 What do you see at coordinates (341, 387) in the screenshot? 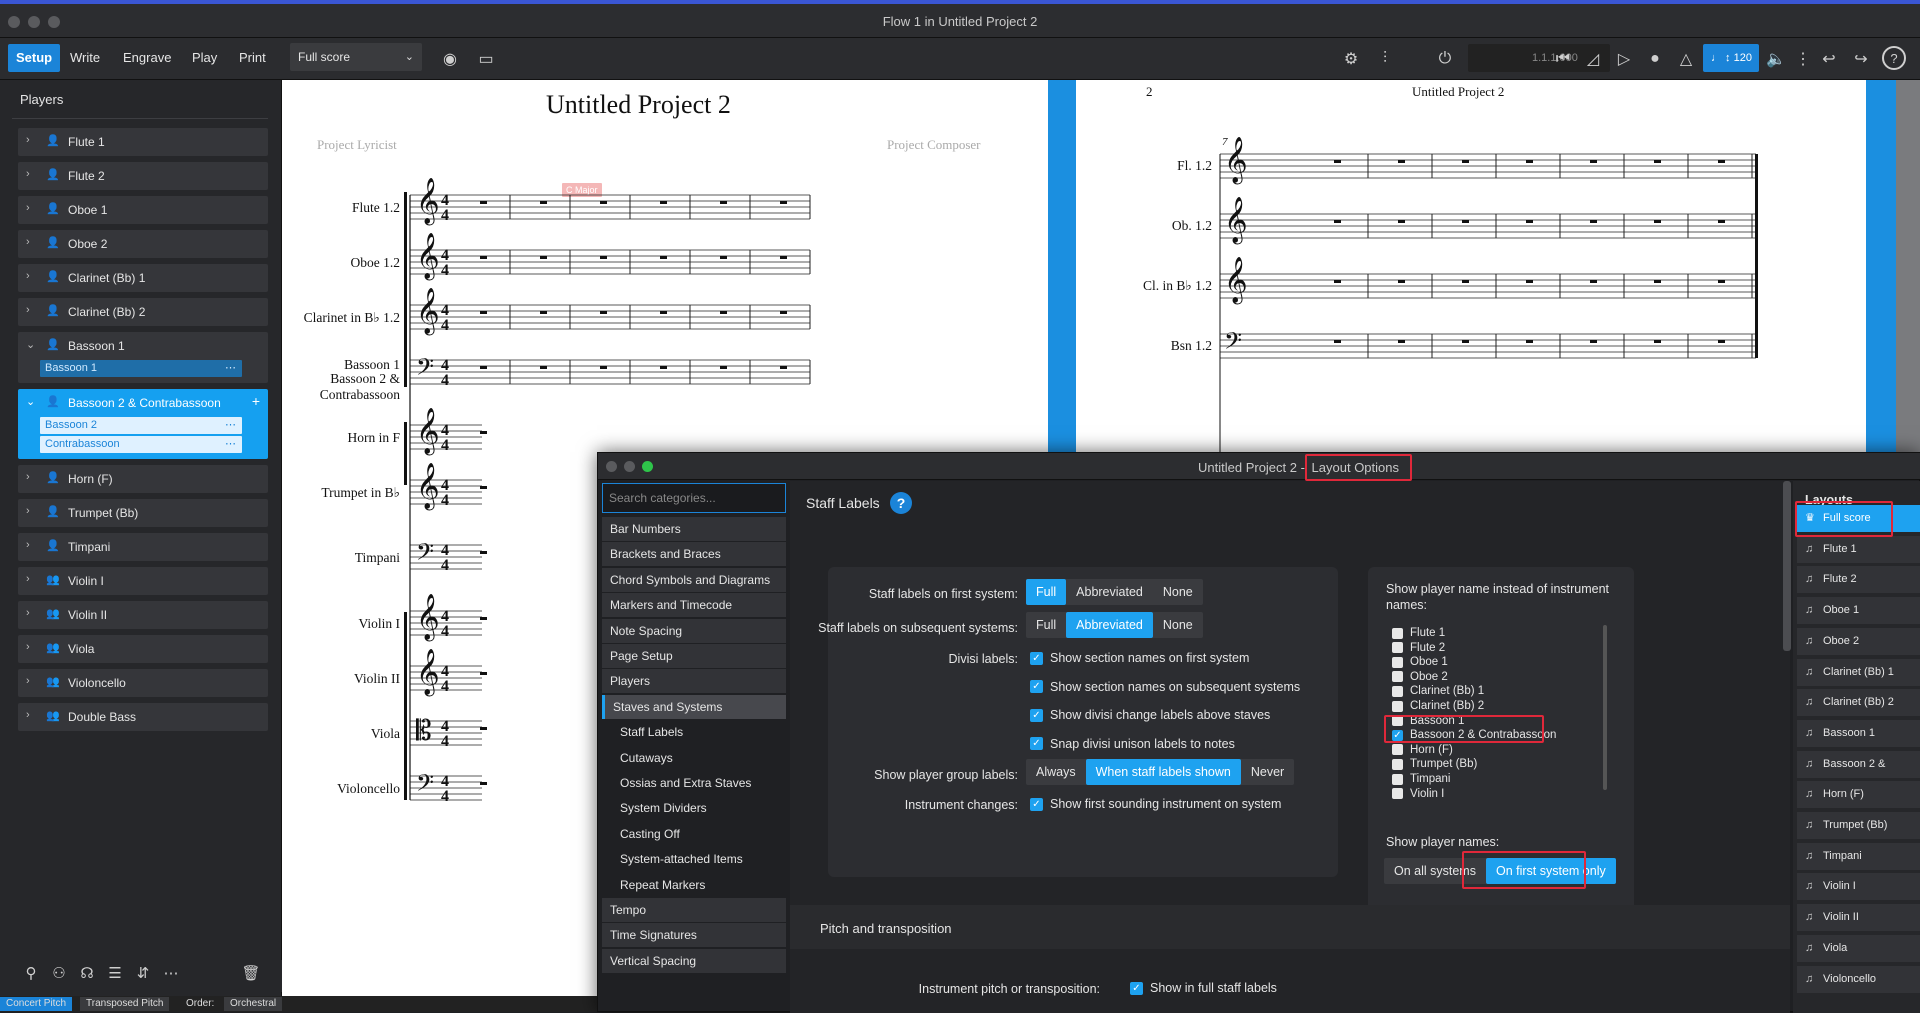
I see `staff-label: Bassoon 2 & Contrabassoon` at bounding box center [341, 387].